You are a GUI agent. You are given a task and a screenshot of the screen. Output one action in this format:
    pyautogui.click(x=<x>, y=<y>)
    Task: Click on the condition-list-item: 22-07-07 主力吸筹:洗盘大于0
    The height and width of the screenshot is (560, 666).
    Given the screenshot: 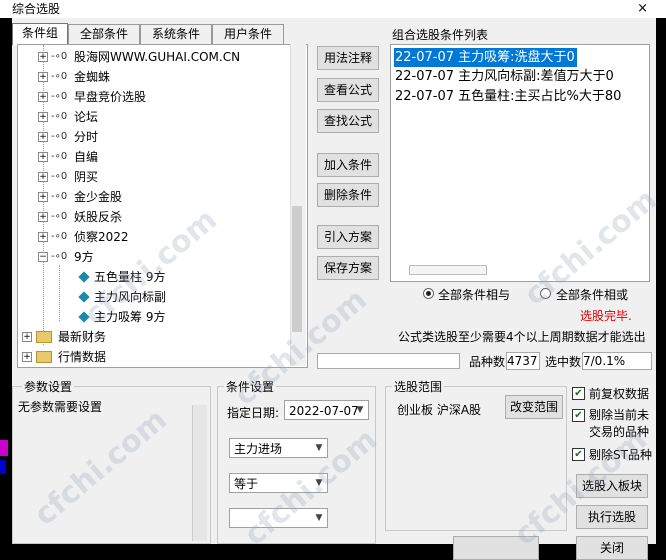 What is the action you would take?
    pyautogui.click(x=485, y=57)
    